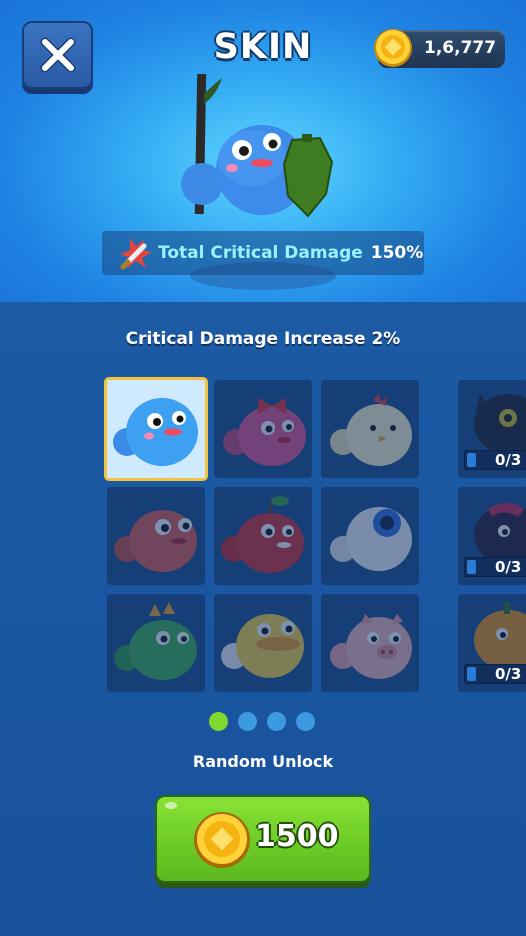 The image size is (526, 936). What do you see at coordinates (492, 643) in the screenshot?
I see `skin-cell-pumpkin: 0/3` at bounding box center [492, 643].